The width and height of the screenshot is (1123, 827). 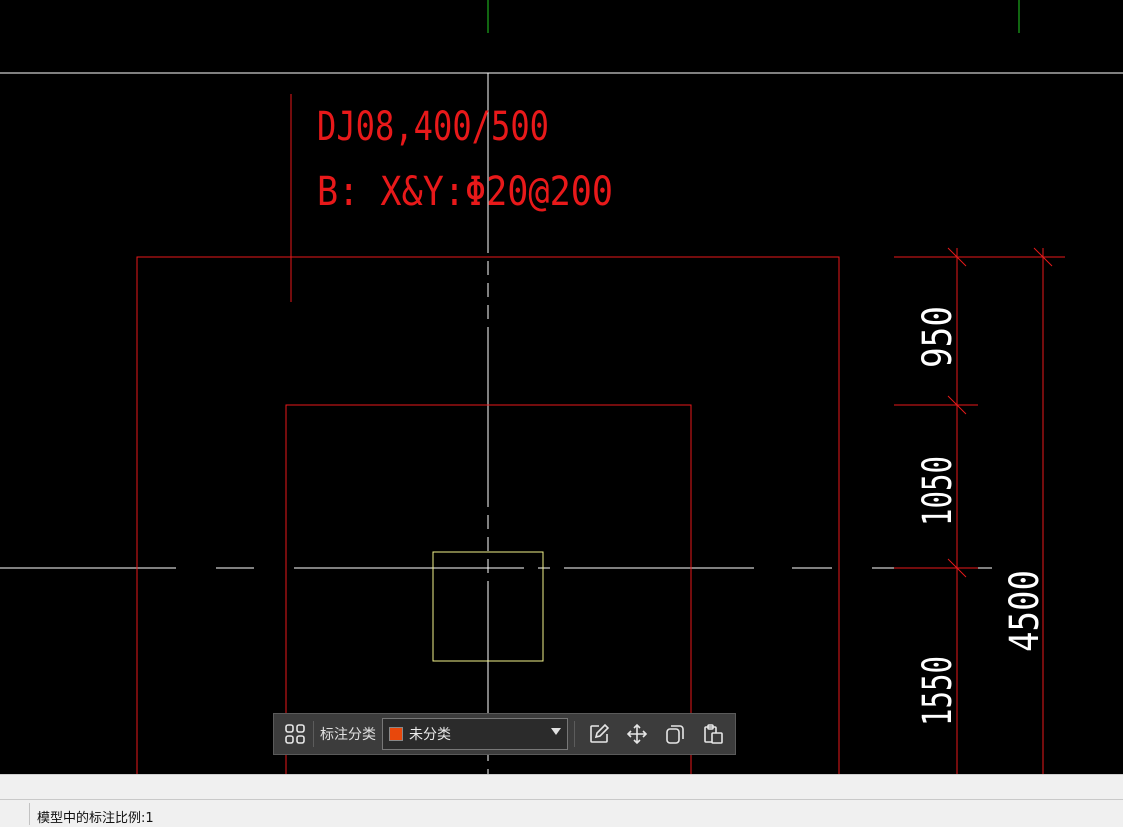 I want to click on footing-label-line1: DJ08,400/500, so click(x=433, y=127).